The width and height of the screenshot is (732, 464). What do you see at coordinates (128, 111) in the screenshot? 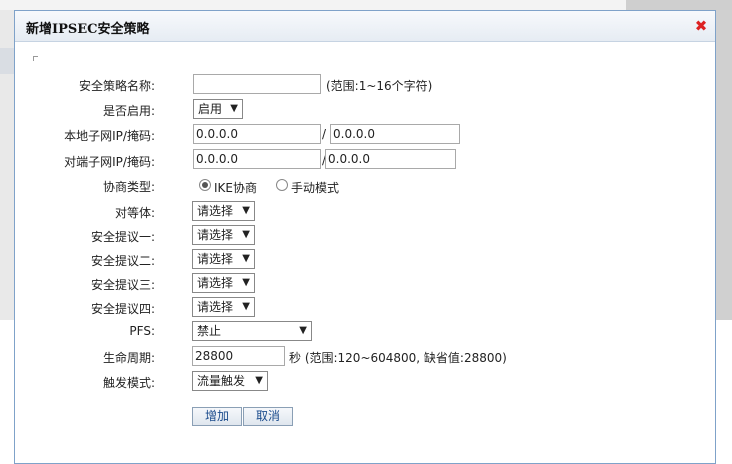
I see `enabled-label: 是否启用:` at bounding box center [128, 111].